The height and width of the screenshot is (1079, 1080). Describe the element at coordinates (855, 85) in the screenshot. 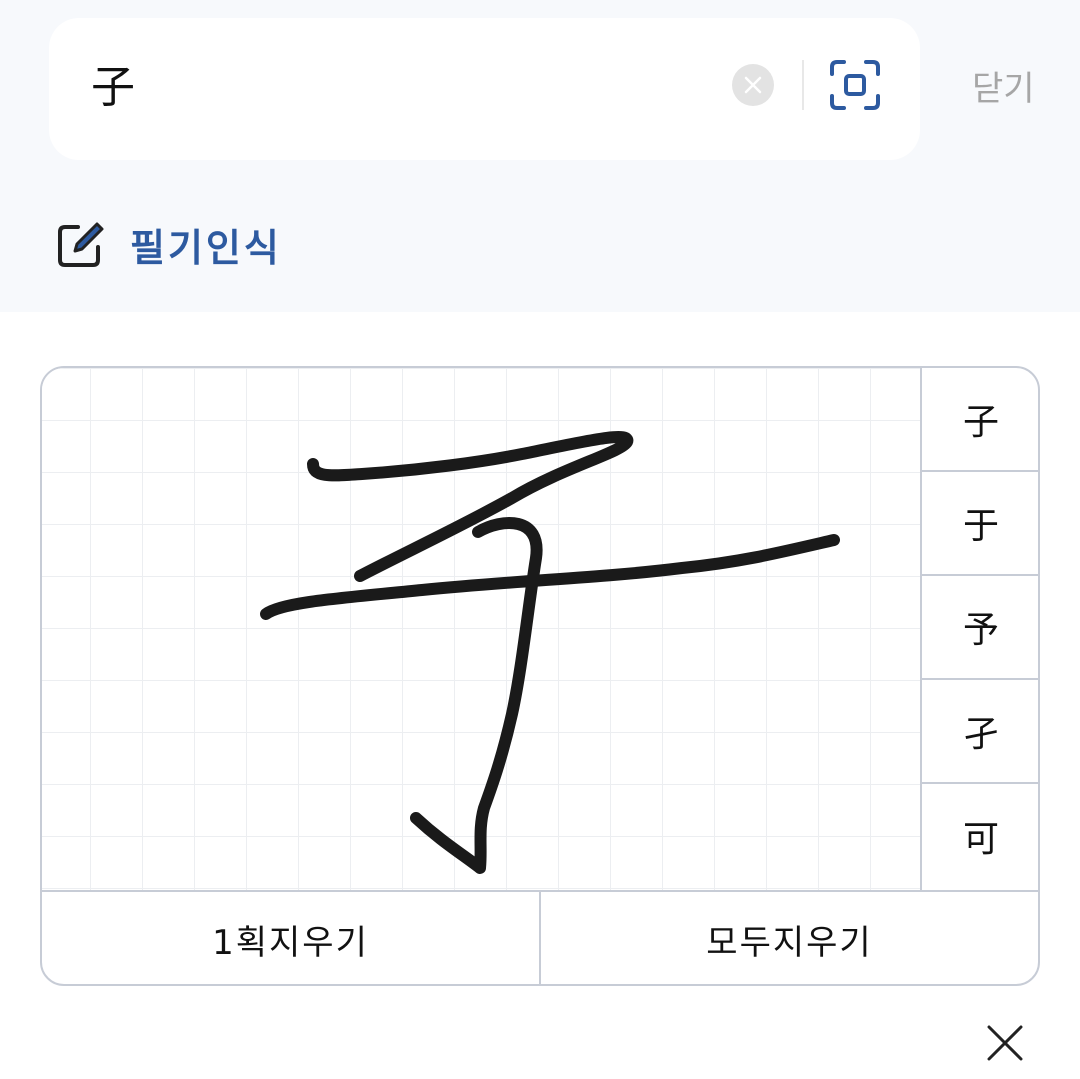

I see `scan-icon` at that location.